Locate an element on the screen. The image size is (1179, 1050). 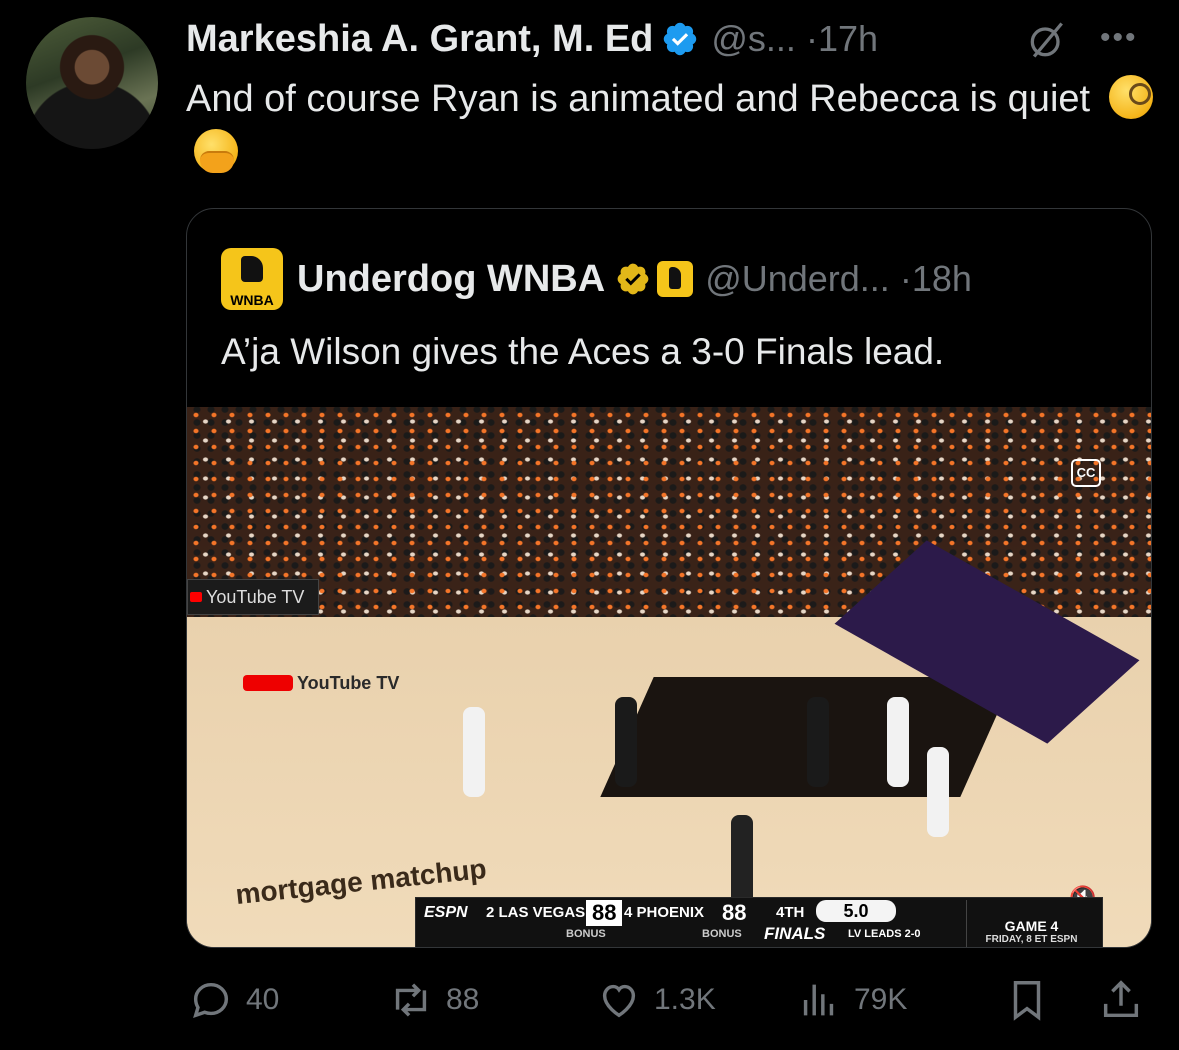
like-count: 1.3K is located at coordinates (685, 999).